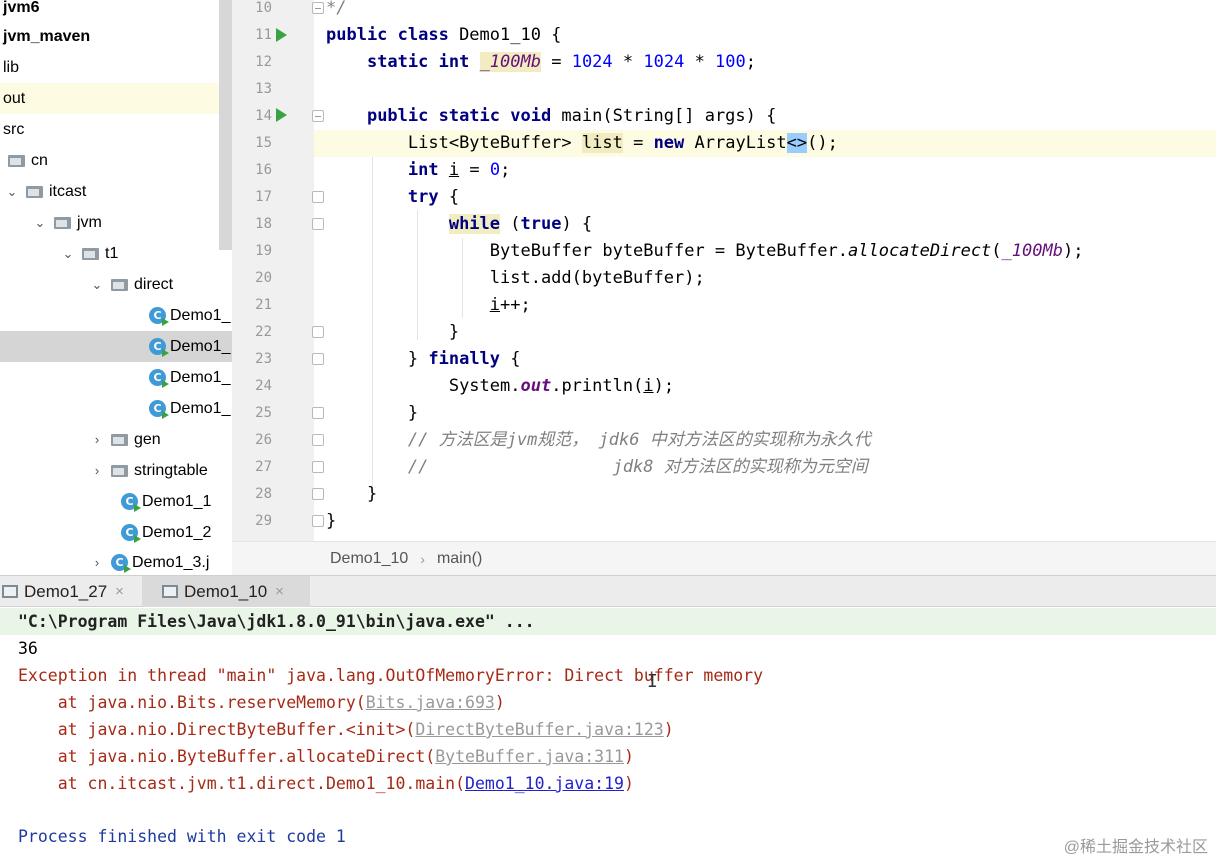 The height and width of the screenshot is (863, 1216). I want to click on stack-frame-link: DirectByteBuffer.java:123, so click(539, 729).